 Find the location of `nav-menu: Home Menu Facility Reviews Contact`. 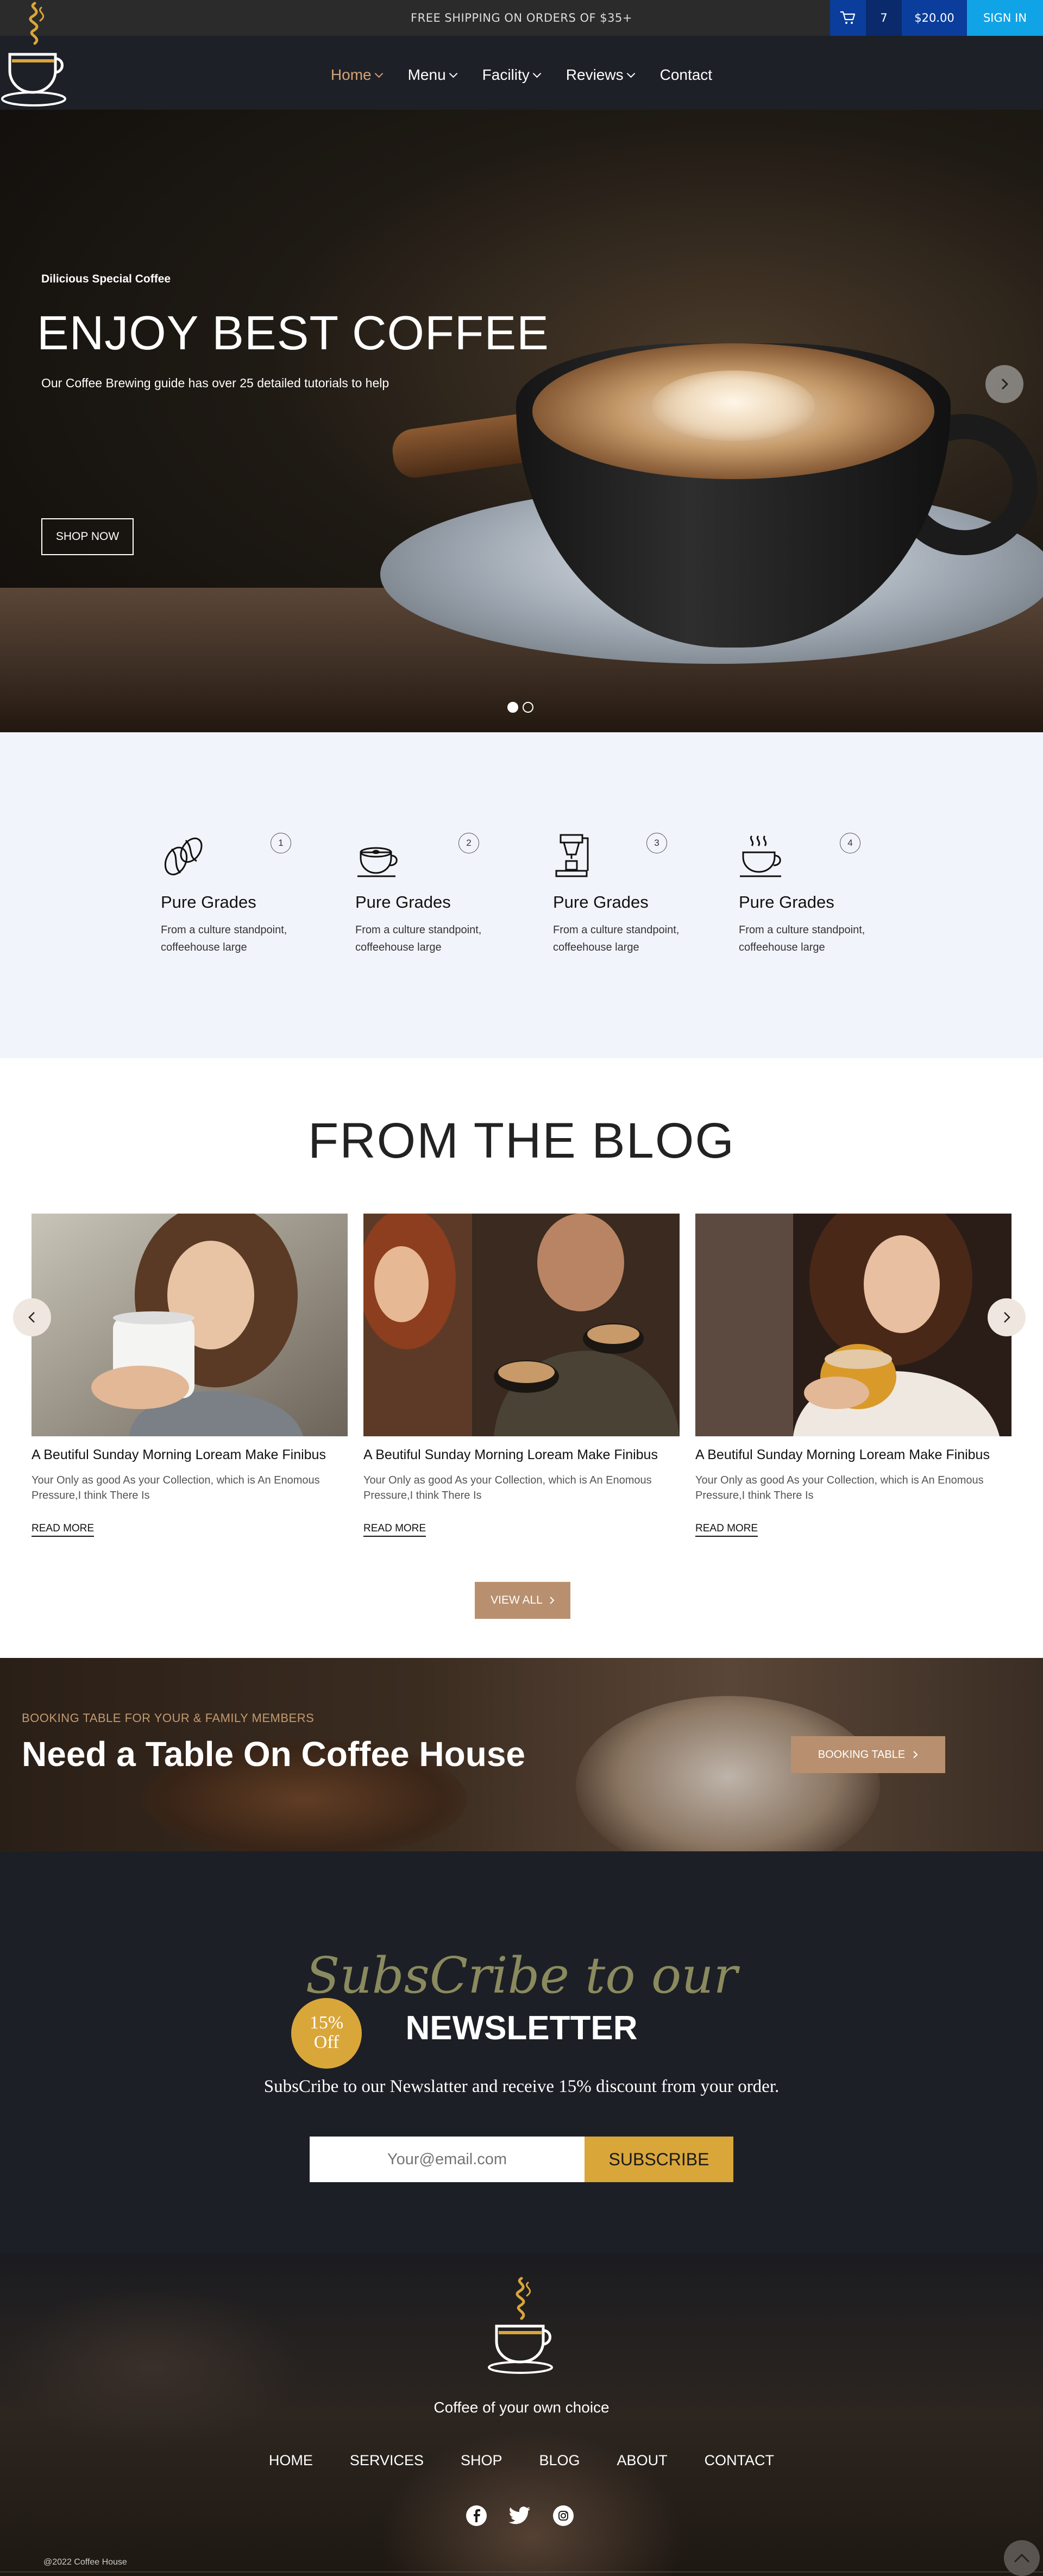

nav-menu: Home Menu Facility Reviews Contact is located at coordinates (521, 75).